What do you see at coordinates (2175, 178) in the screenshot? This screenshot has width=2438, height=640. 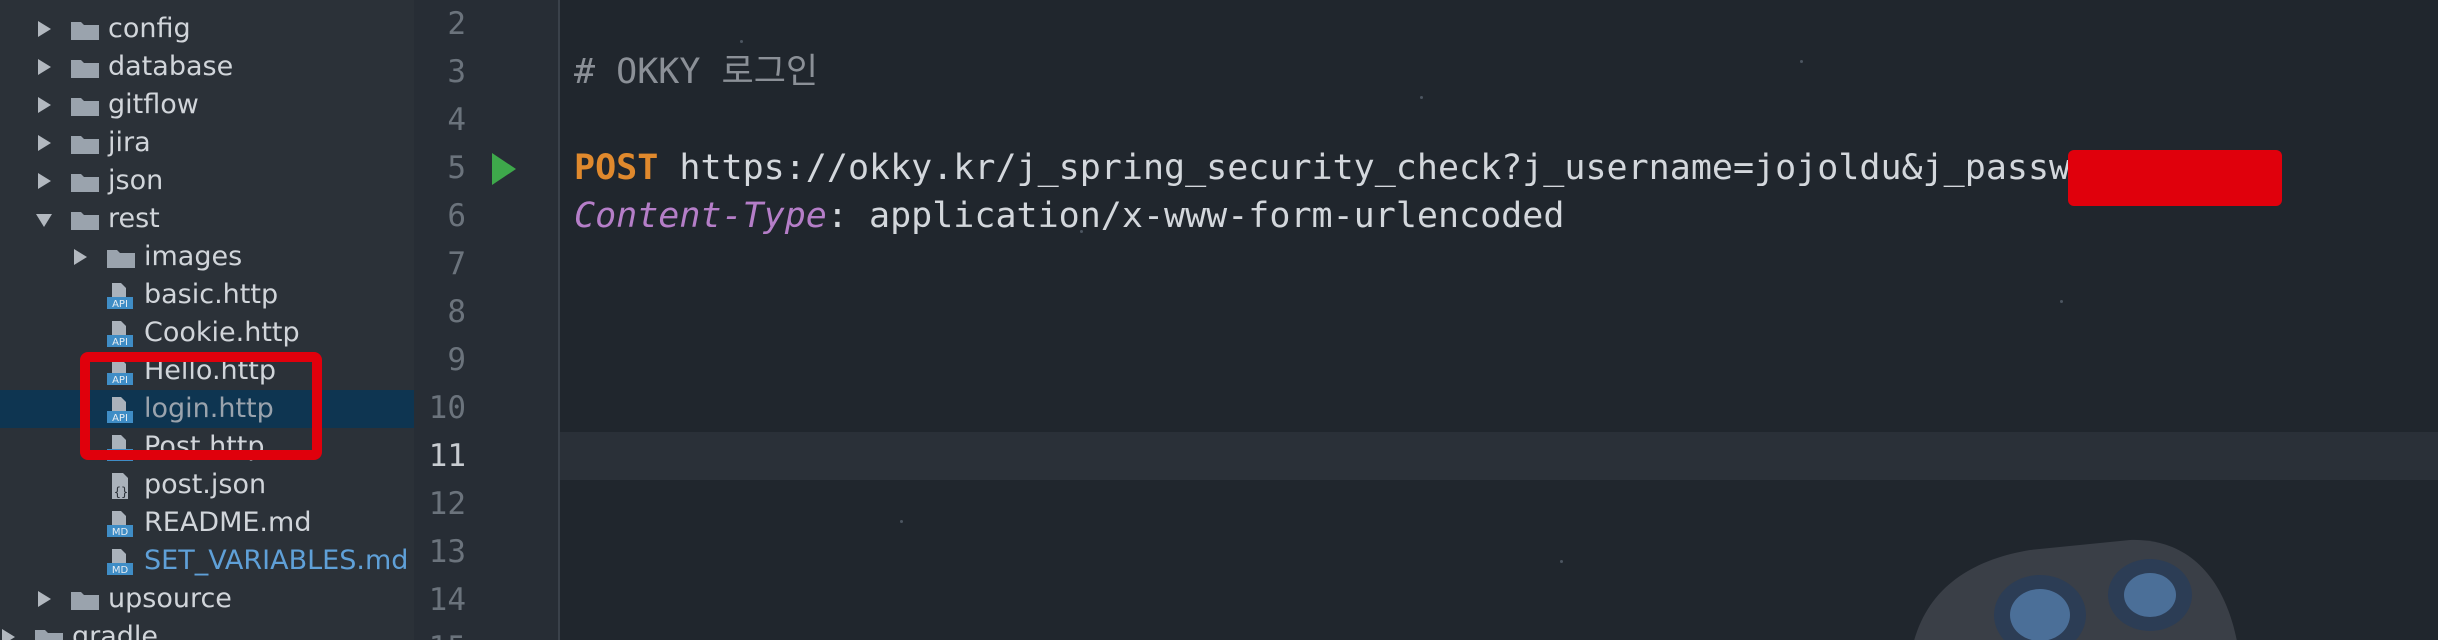 I see `password-redaction-box` at bounding box center [2175, 178].